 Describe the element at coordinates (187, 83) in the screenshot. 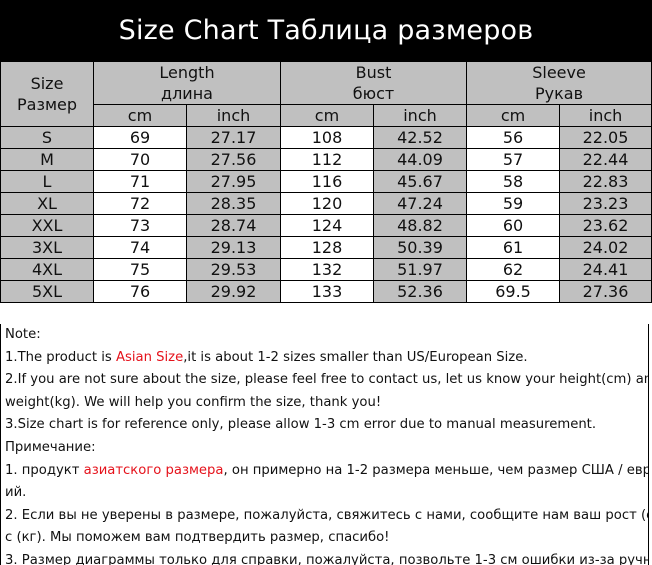

I see `length-header: Length длина` at that location.